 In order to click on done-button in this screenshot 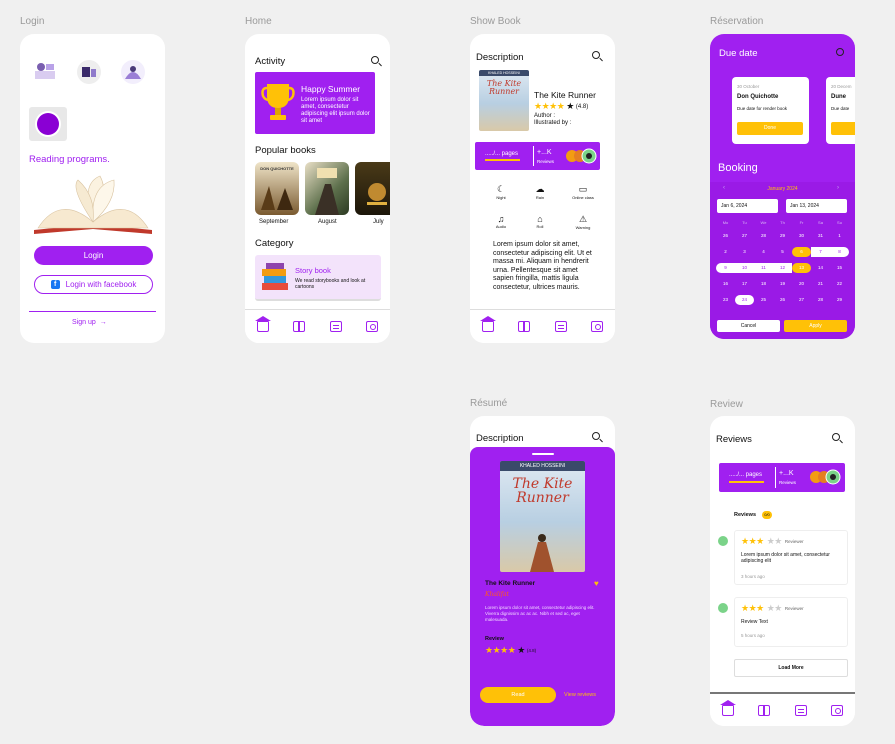, I will do `click(843, 128)`.